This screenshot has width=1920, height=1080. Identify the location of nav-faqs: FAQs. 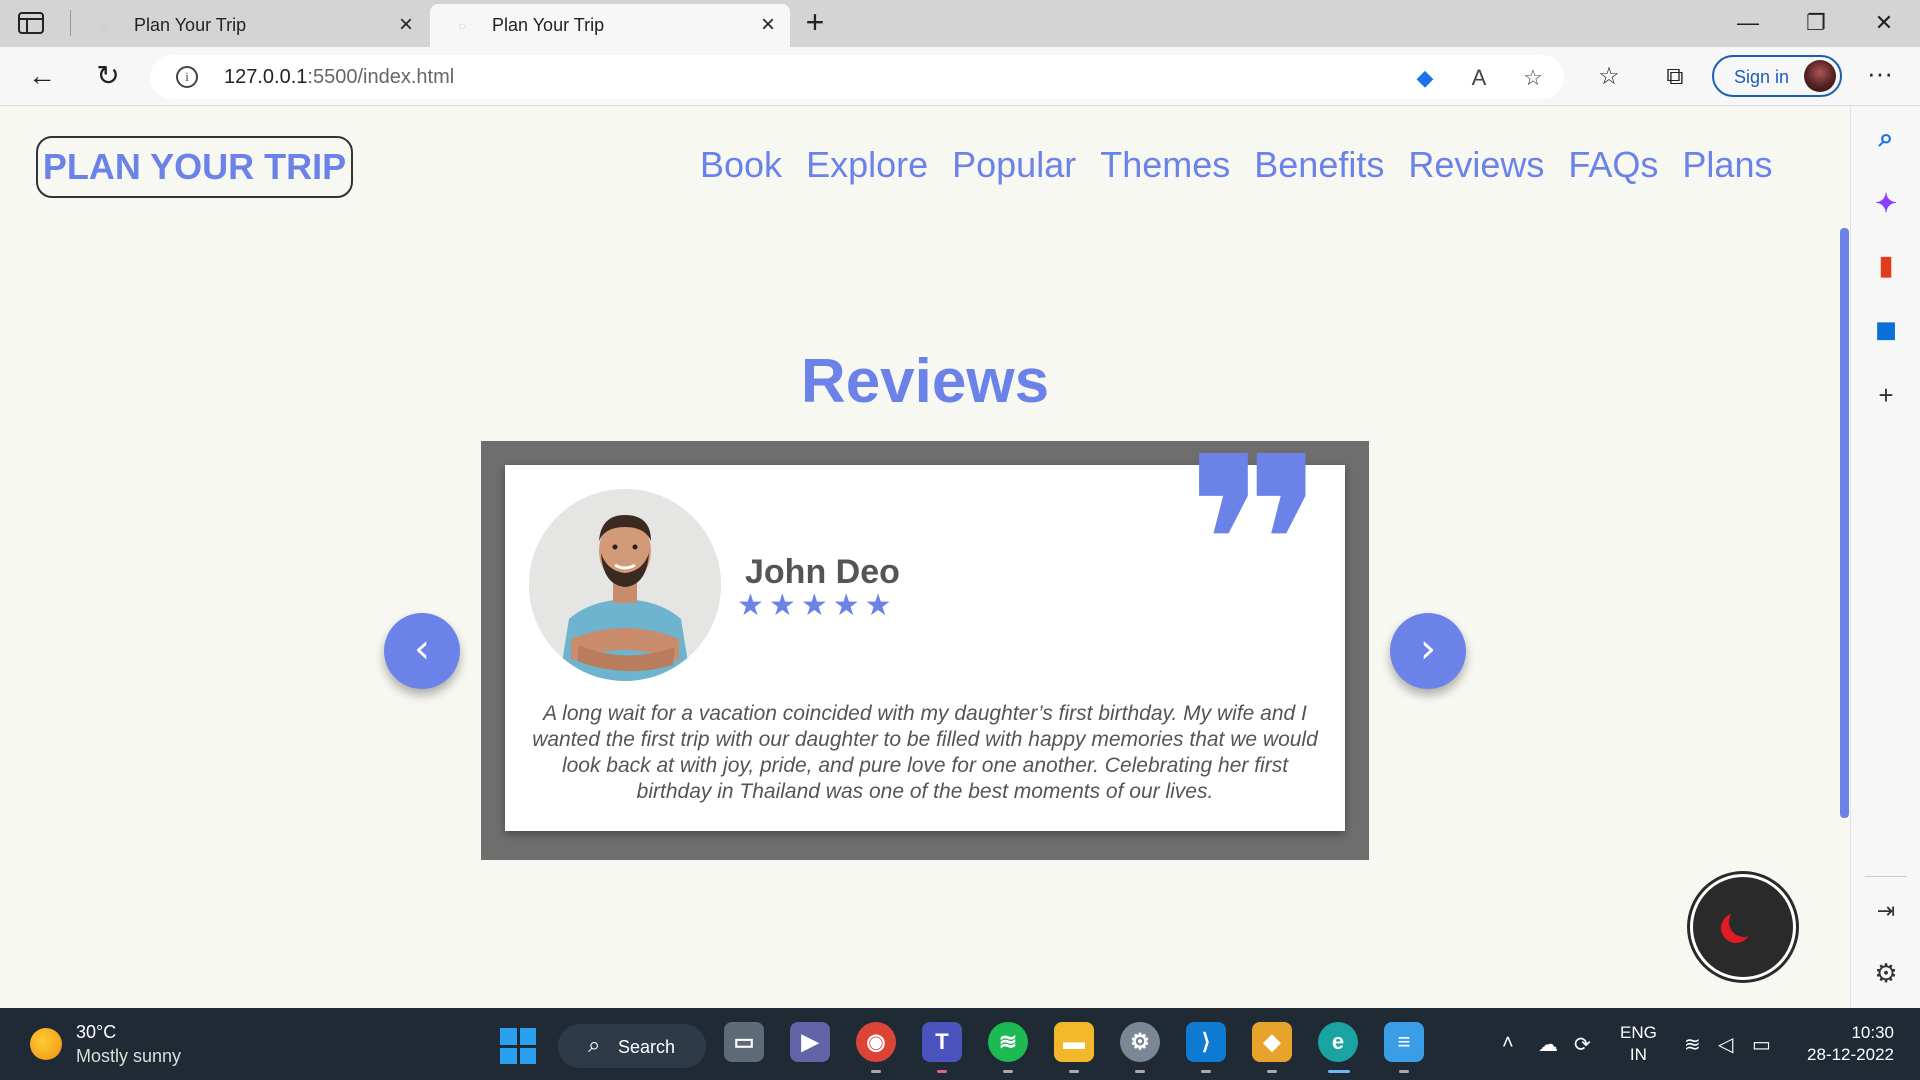
(1613, 165).